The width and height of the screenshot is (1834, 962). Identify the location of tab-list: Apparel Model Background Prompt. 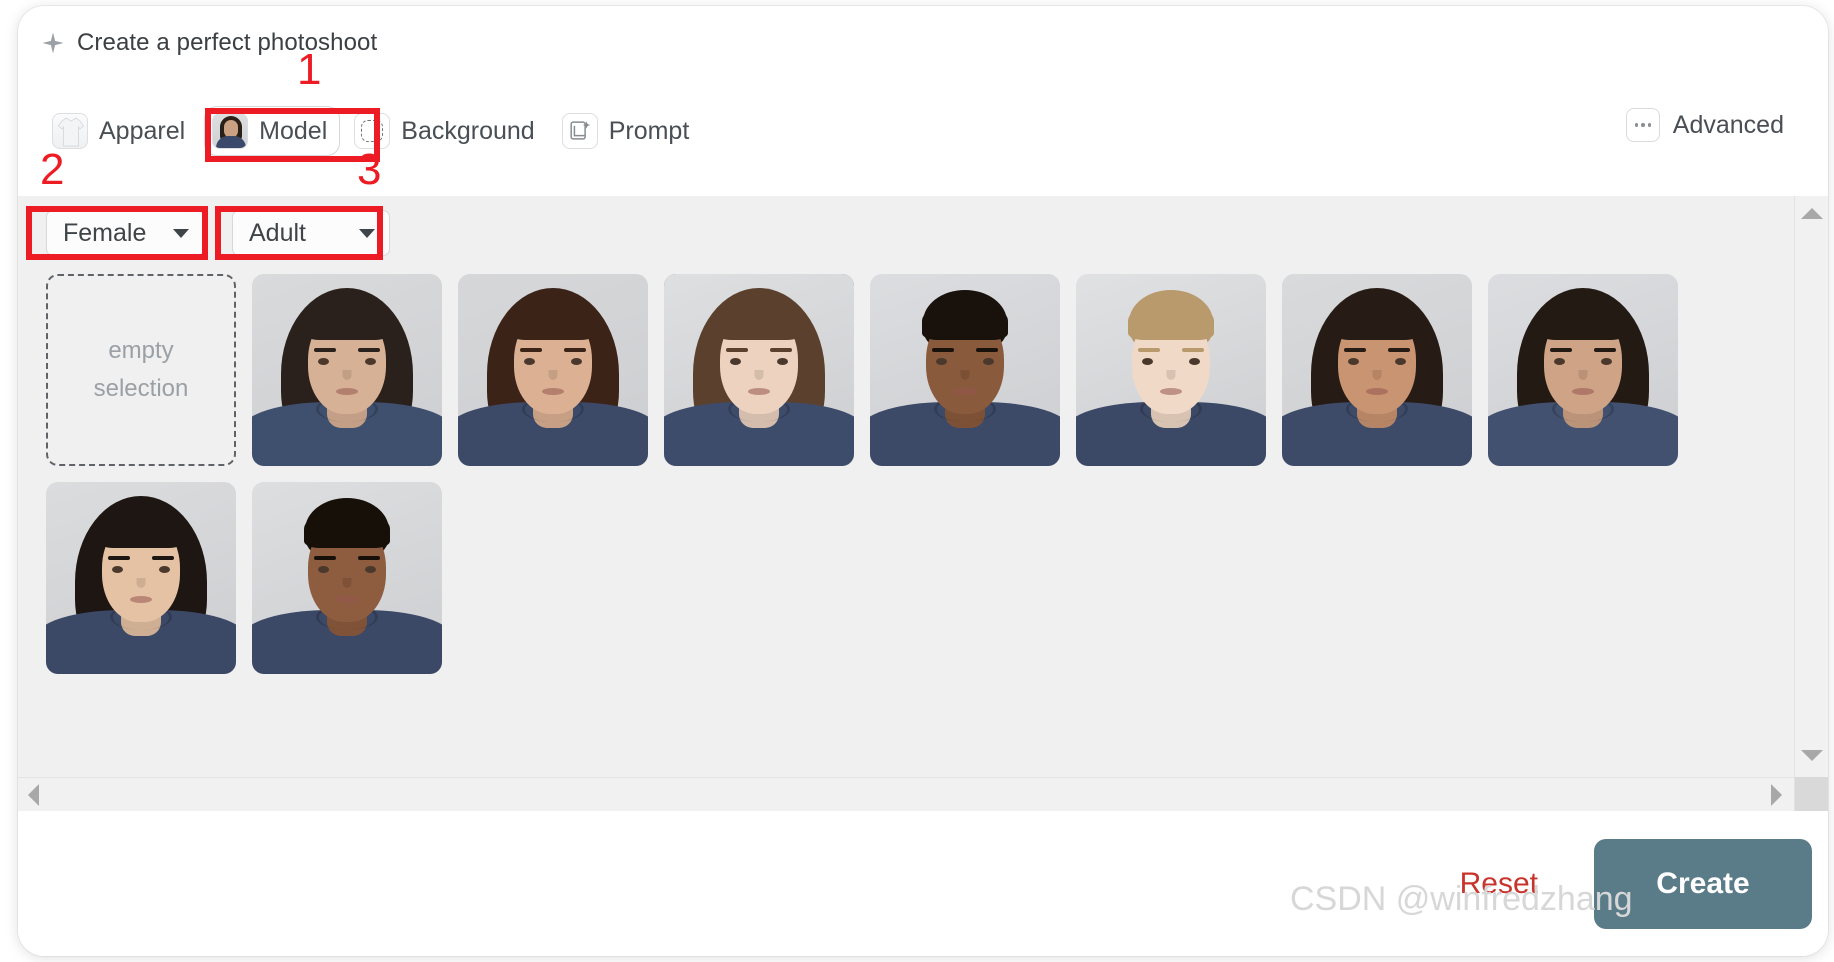
(373, 131).